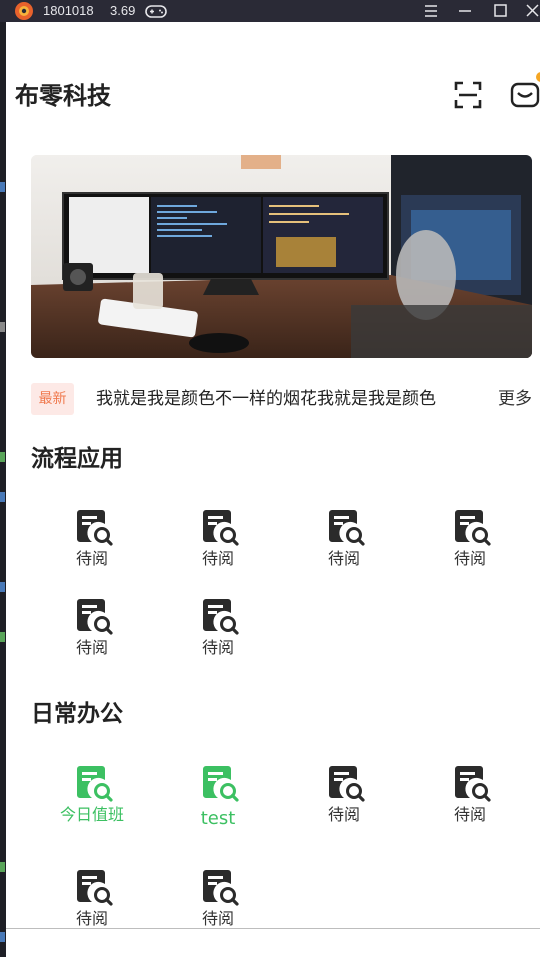  Describe the element at coordinates (538, 77) in the screenshot. I see `unread-dot` at that location.